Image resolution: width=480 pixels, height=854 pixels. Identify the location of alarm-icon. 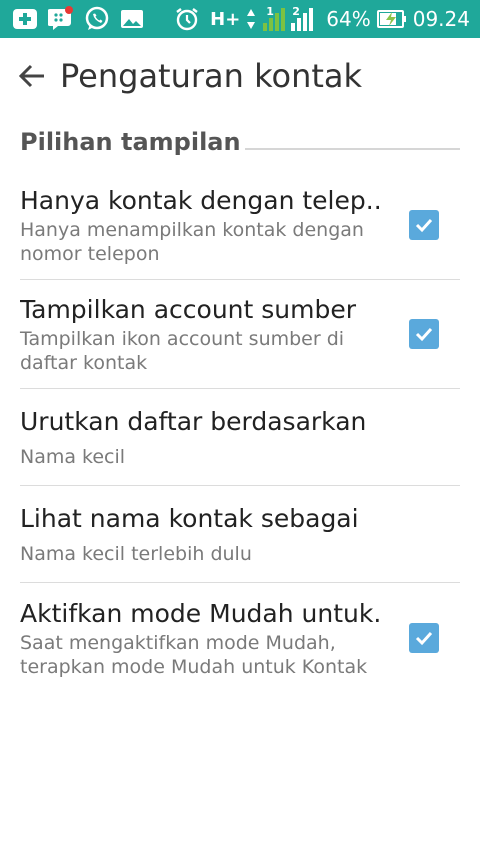
(187, 19).